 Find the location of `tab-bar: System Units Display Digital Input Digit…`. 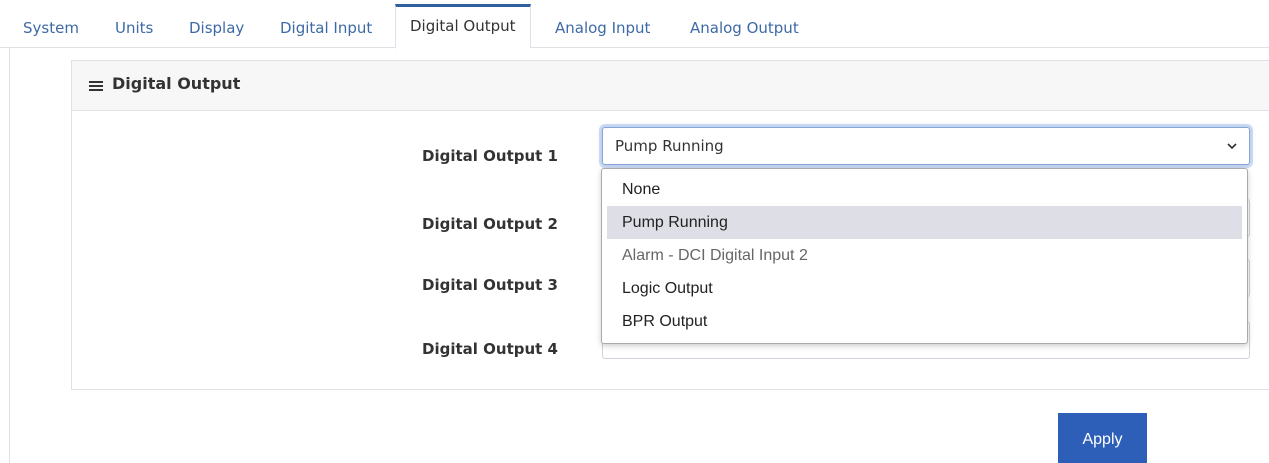

tab-bar: System Units Display Digital Input Digit… is located at coordinates (634, 24).